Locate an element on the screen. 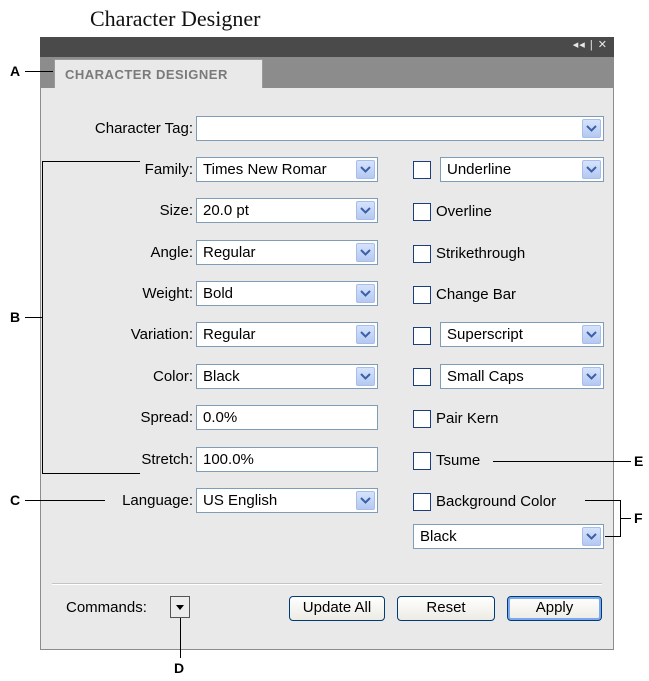 Image resolution: width=649 pixels, height=681 pixels. angle-value: Regular is located at coordinates (229, 252).